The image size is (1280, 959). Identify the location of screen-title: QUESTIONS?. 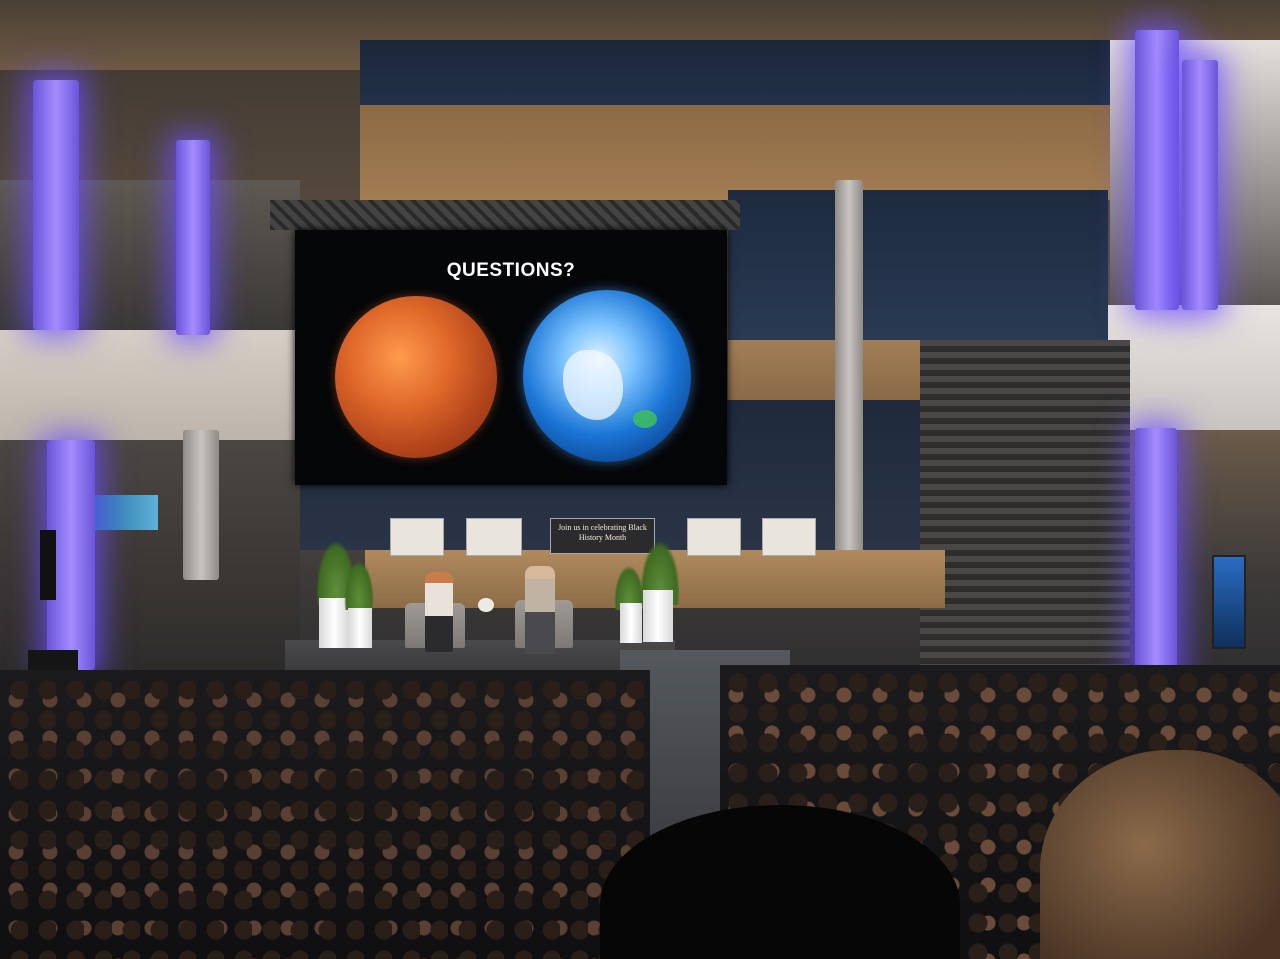
(511, 270).